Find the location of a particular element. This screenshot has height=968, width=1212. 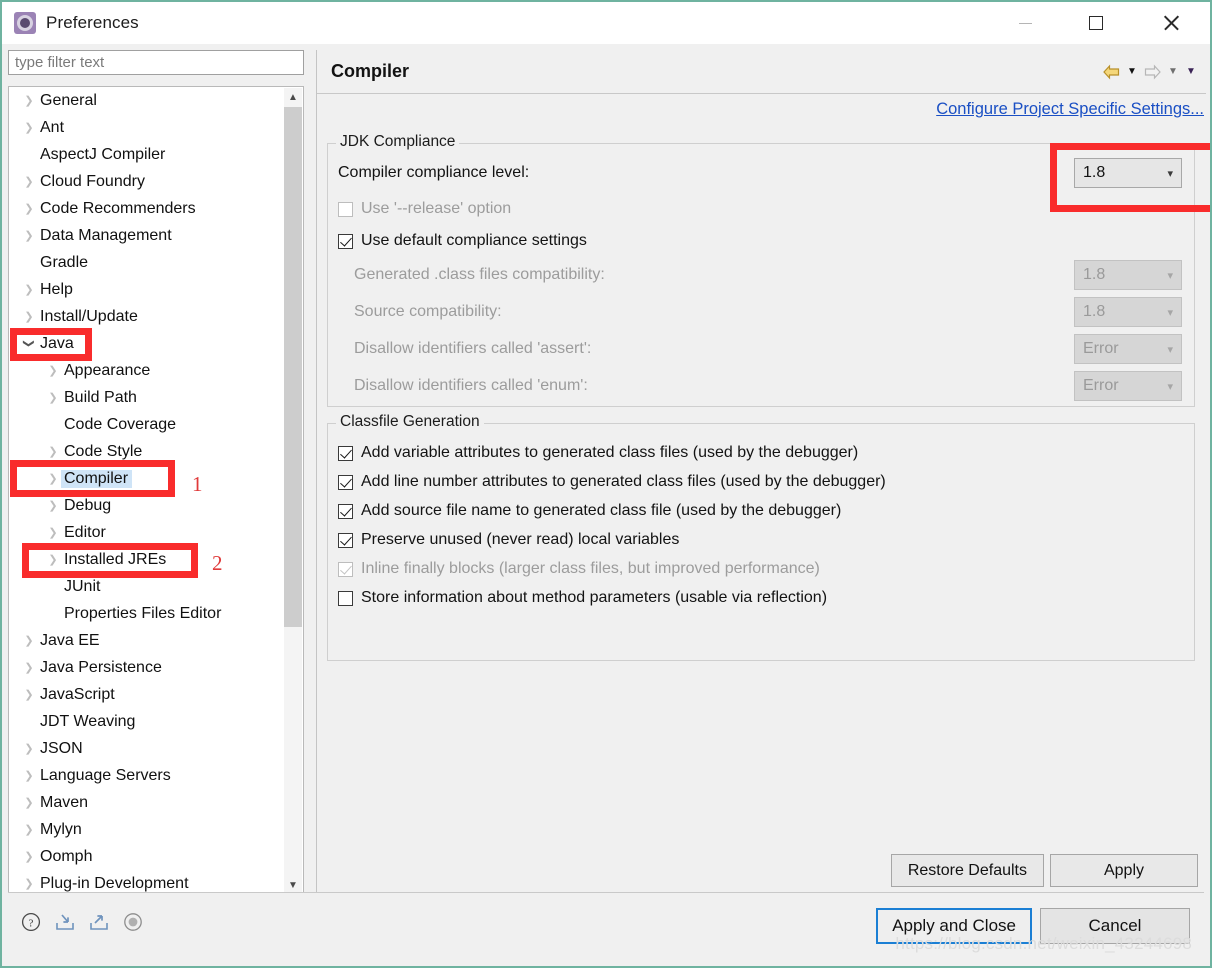

sidebar-item-build-path: ❯ Build Path is located at coordinates (147, 397).